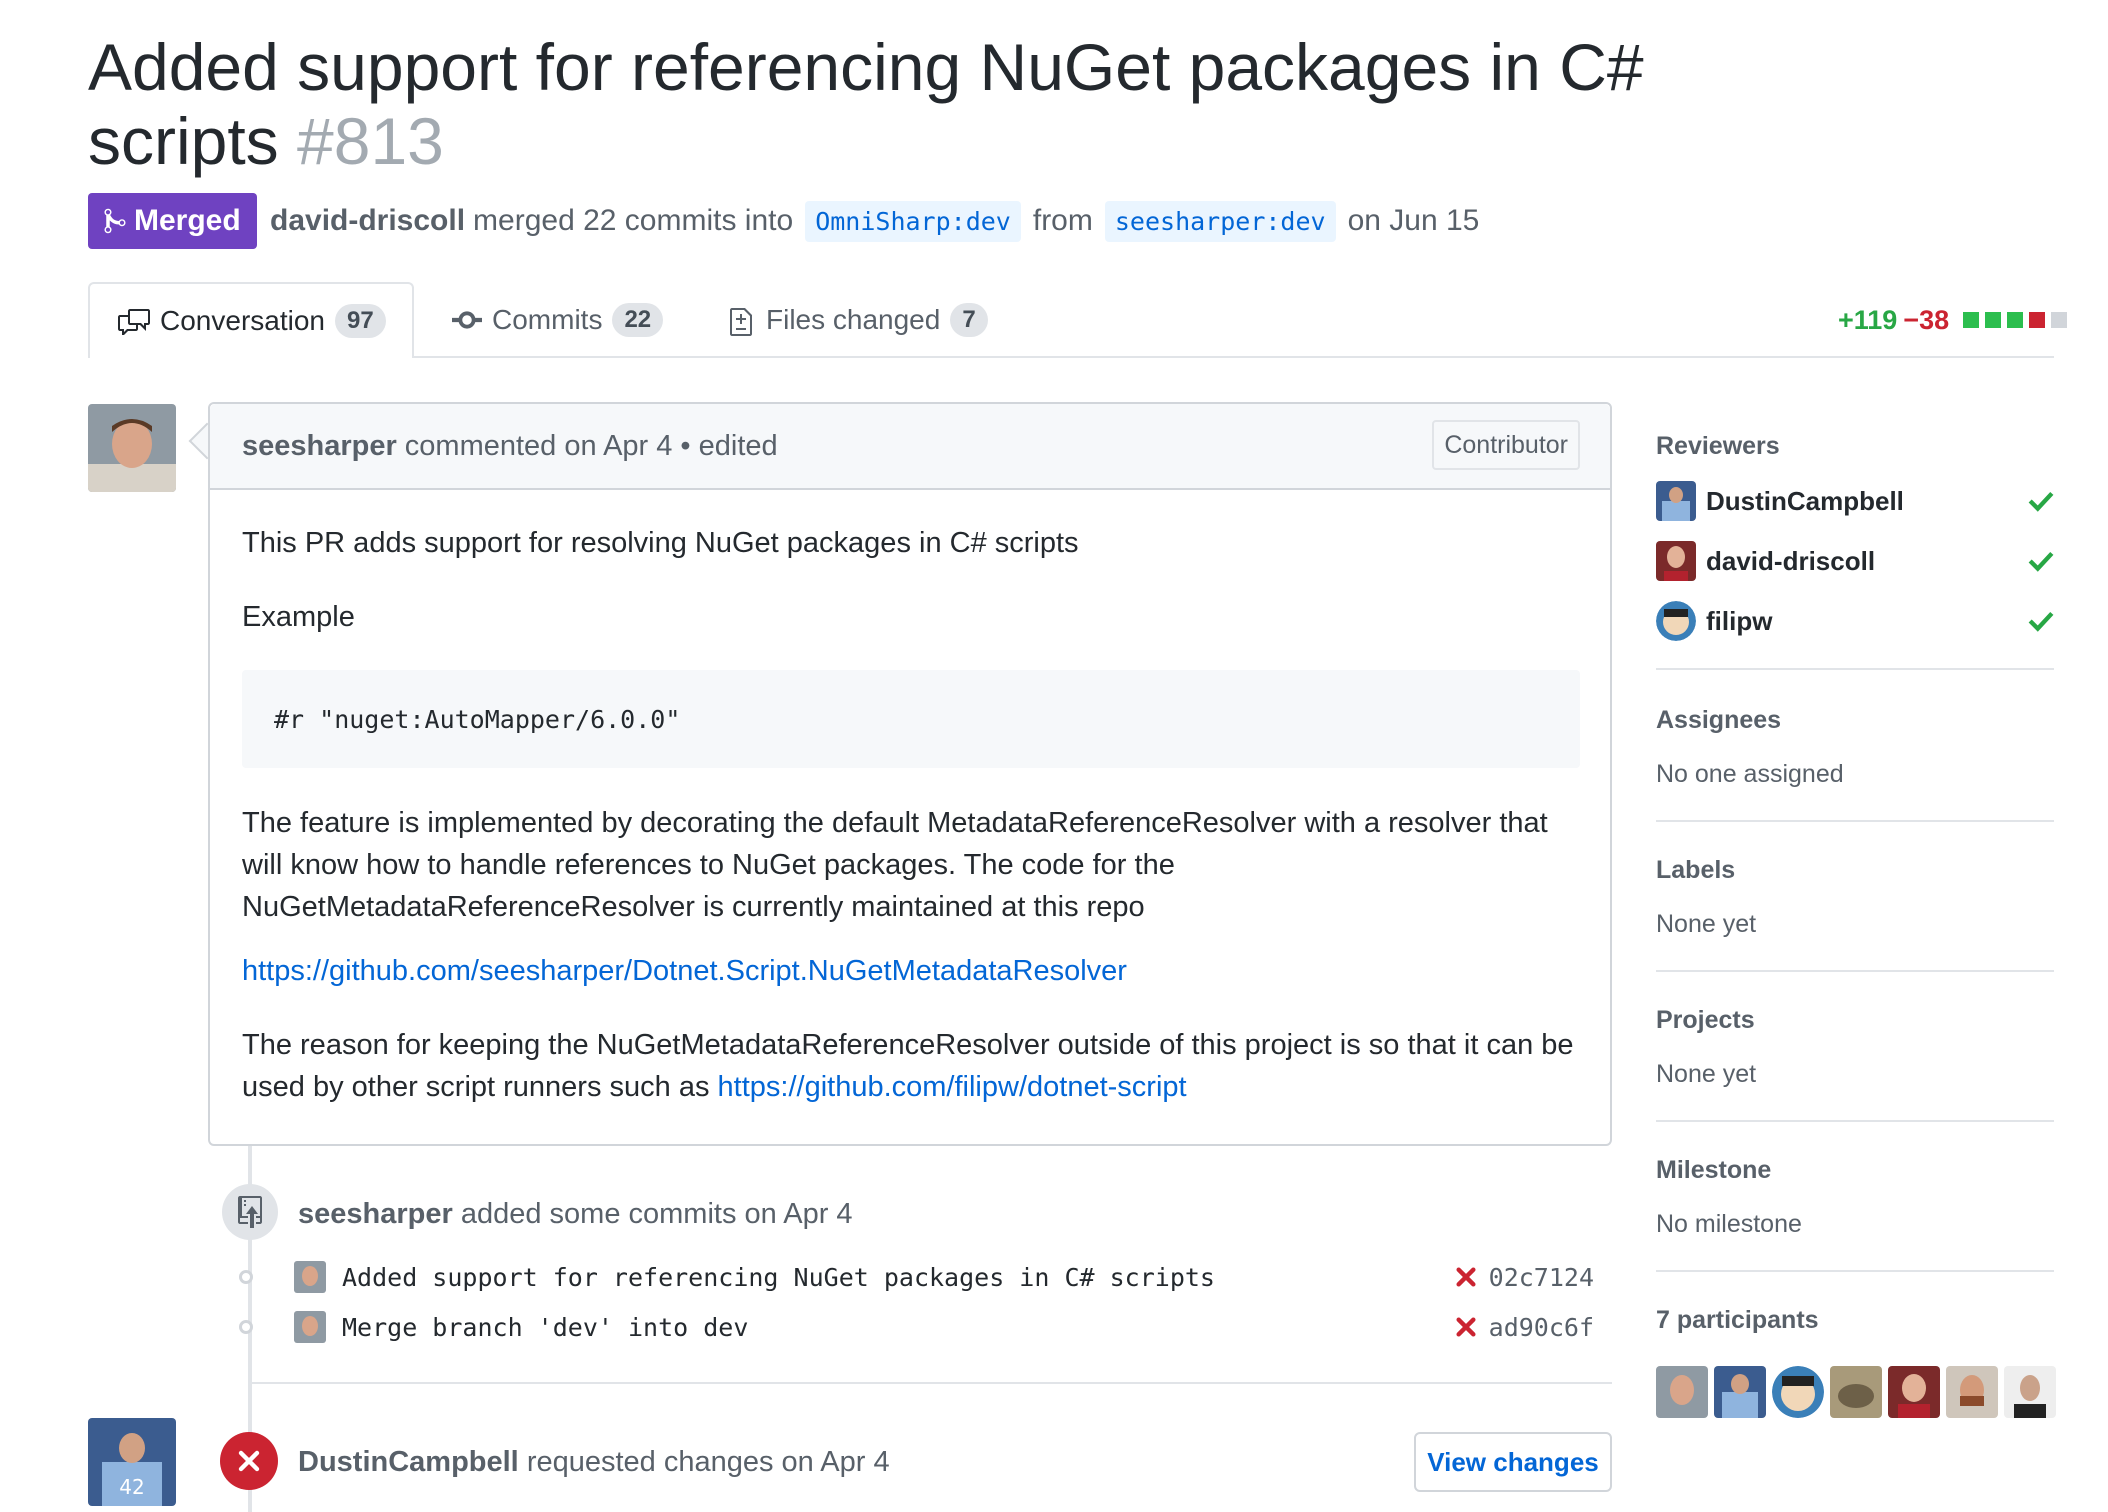 The height and width of the screenshot is (1512, 2108). Describe the element at coordinates (911, 719) in the screenshot. I see `code-block: #r "nuget:AutoMapper/6.0.0"` at that location.